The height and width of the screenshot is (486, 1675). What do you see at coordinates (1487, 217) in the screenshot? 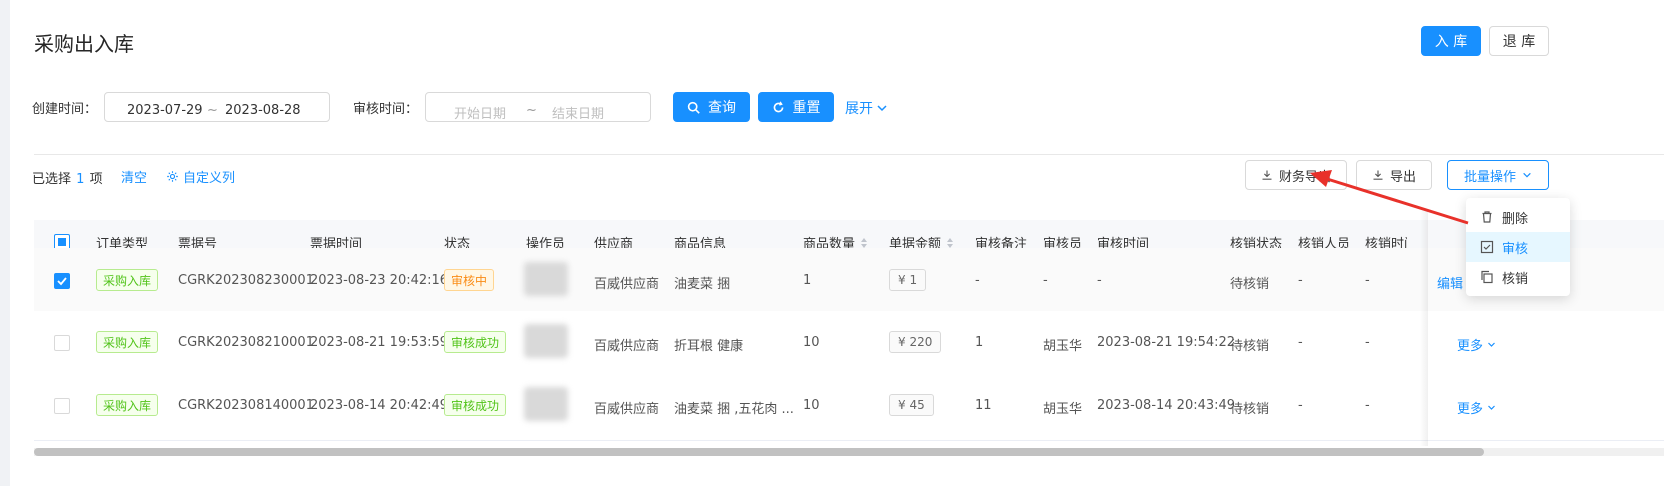
I see `trash-icon` at bounding box center [1487, 217].